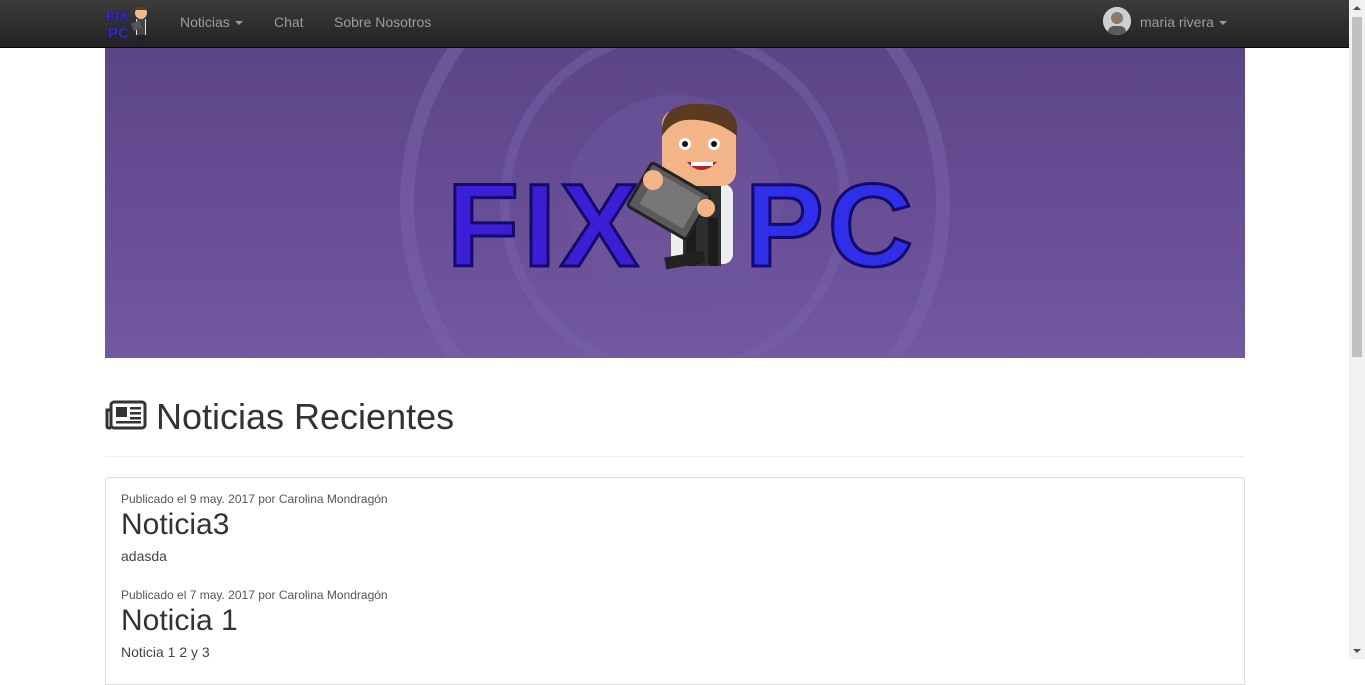  I want to click on scroll-down-arrow-icon, so click(1357, 651).